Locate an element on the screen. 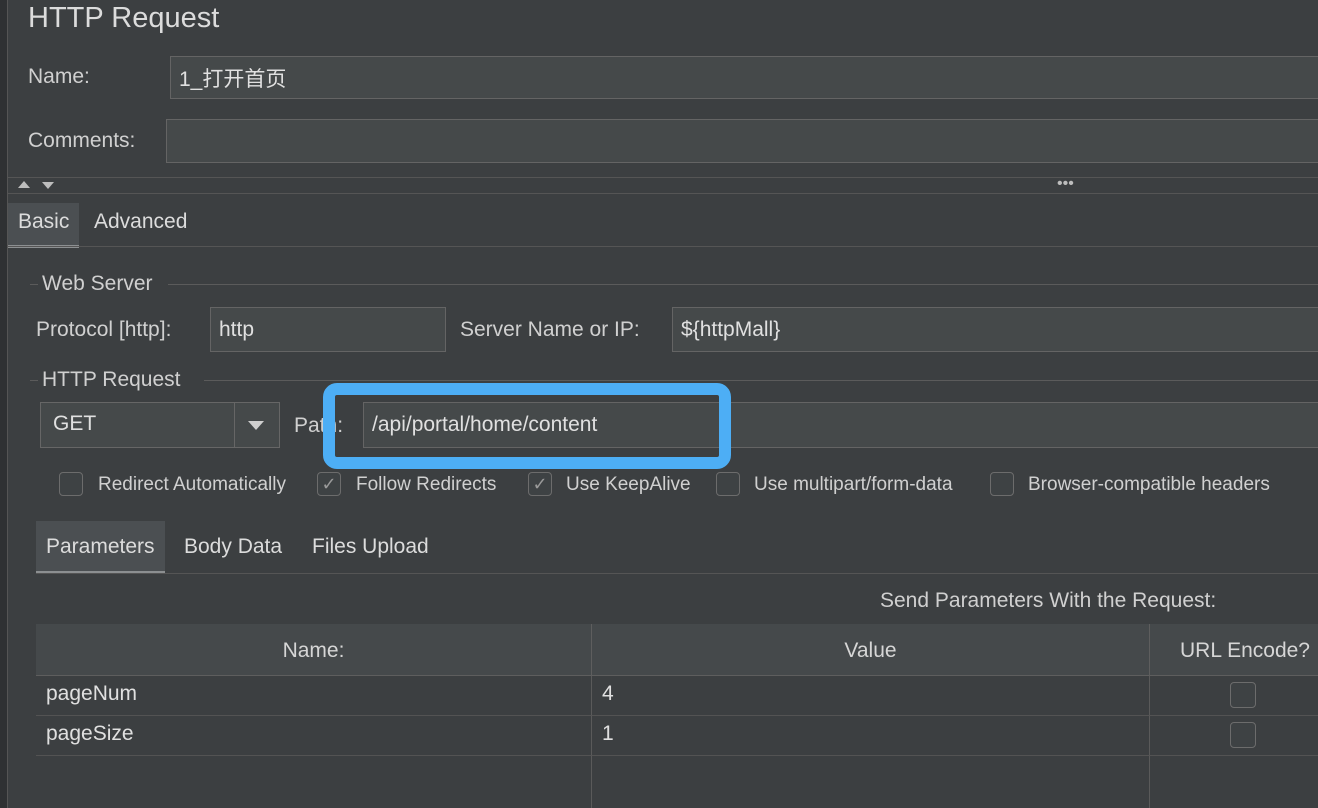 The width and height of the screenshot is (1318, 808). tab-files-upload-label: Files Upload is located at coordinates (370, 546).